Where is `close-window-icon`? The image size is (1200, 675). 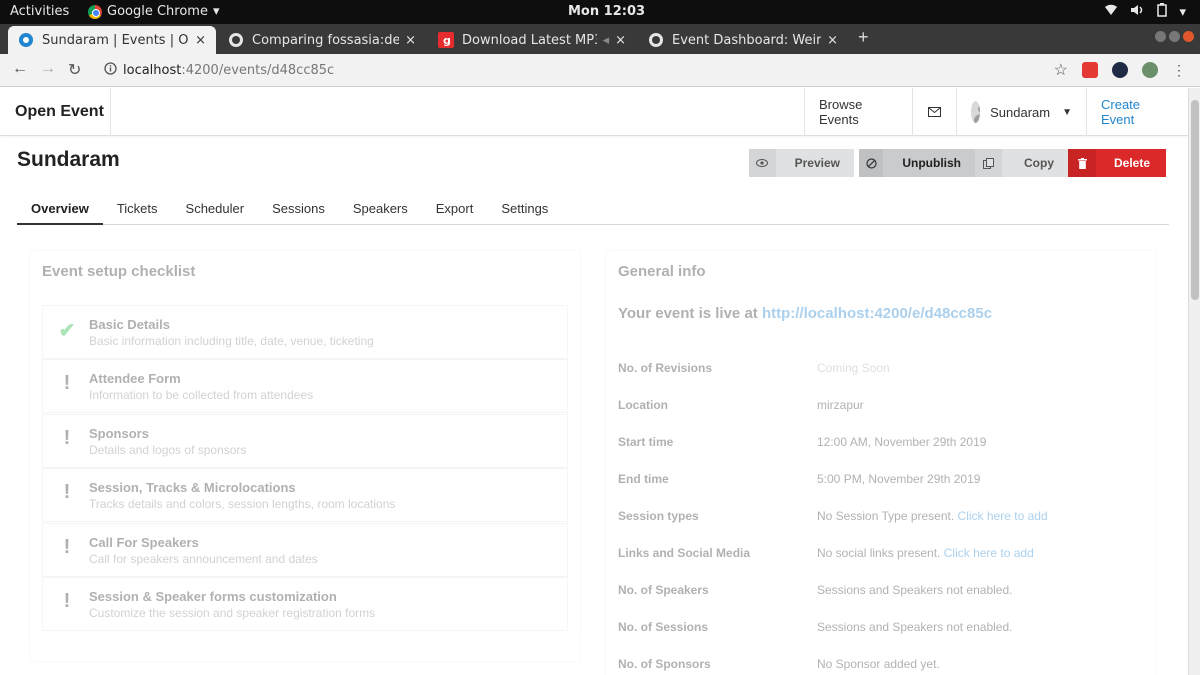 close-window-icon is located at coordinates (1188, 36).